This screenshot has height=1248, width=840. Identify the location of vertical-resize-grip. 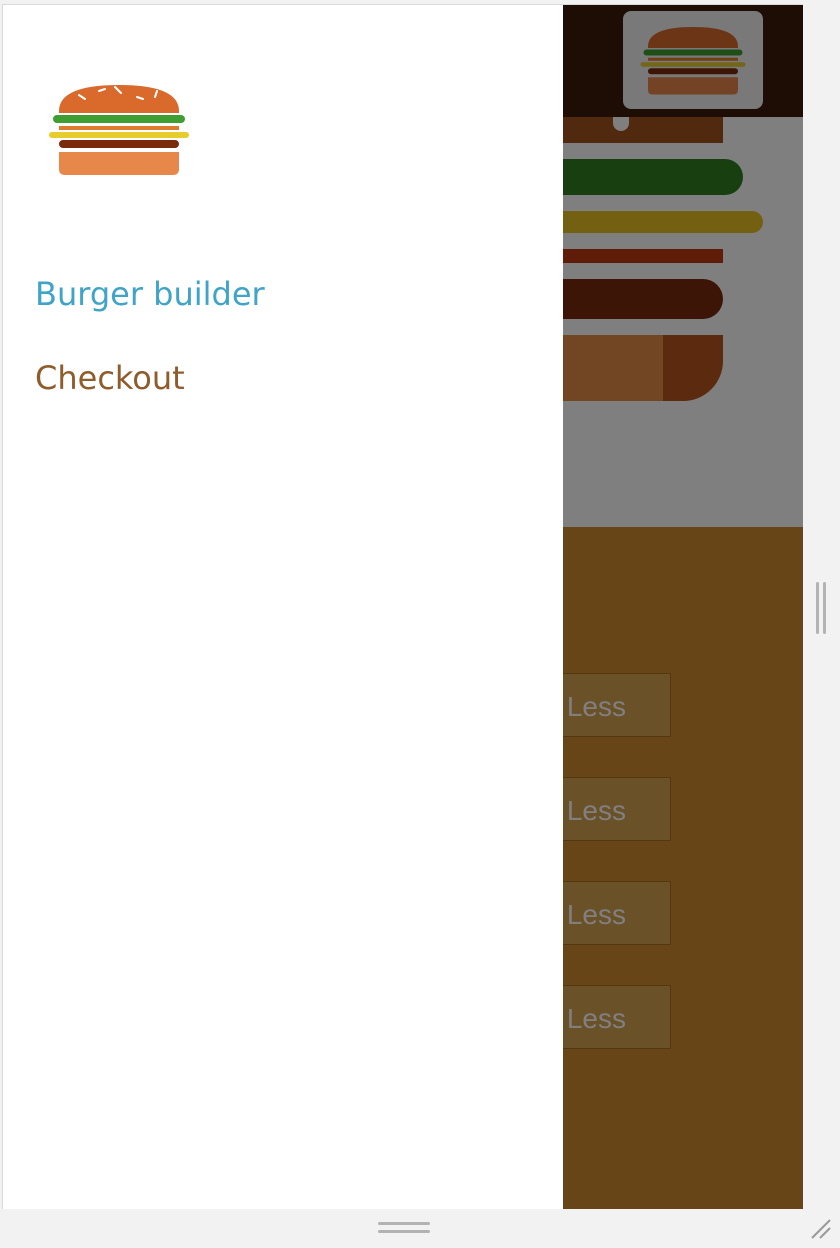
(821, 608).